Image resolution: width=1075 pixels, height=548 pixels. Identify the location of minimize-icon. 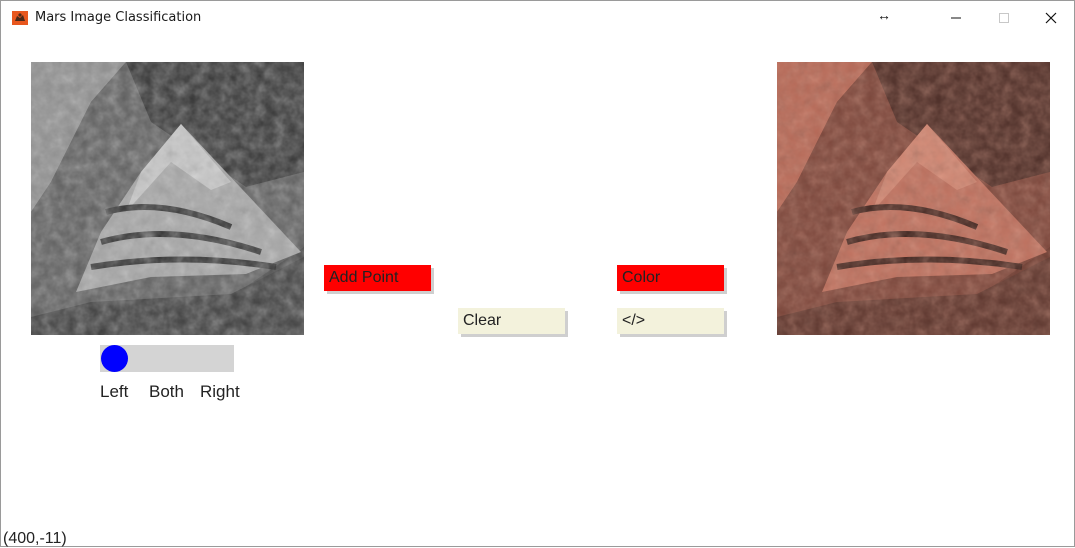
(956, 18).